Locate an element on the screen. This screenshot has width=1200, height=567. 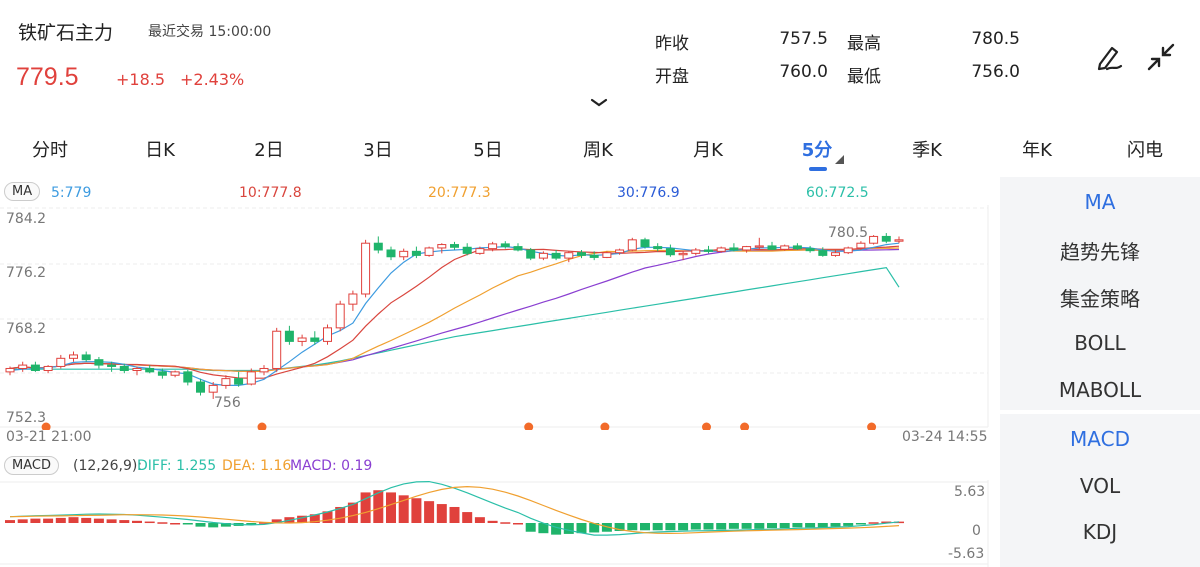
tab-week-k: 周K is located at coordinates (598, 149).